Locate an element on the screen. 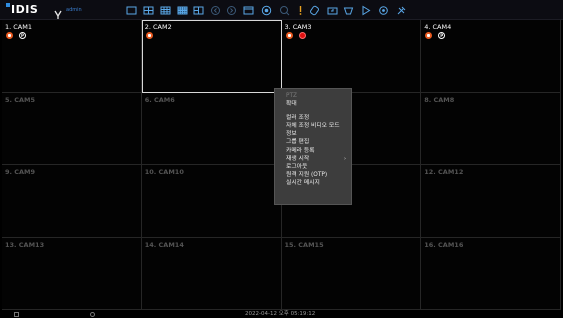 Image resolution: width=563 pixels, height=318 pixels. camera-cell: 6. CAM6 is located at coordinates (211, 128).